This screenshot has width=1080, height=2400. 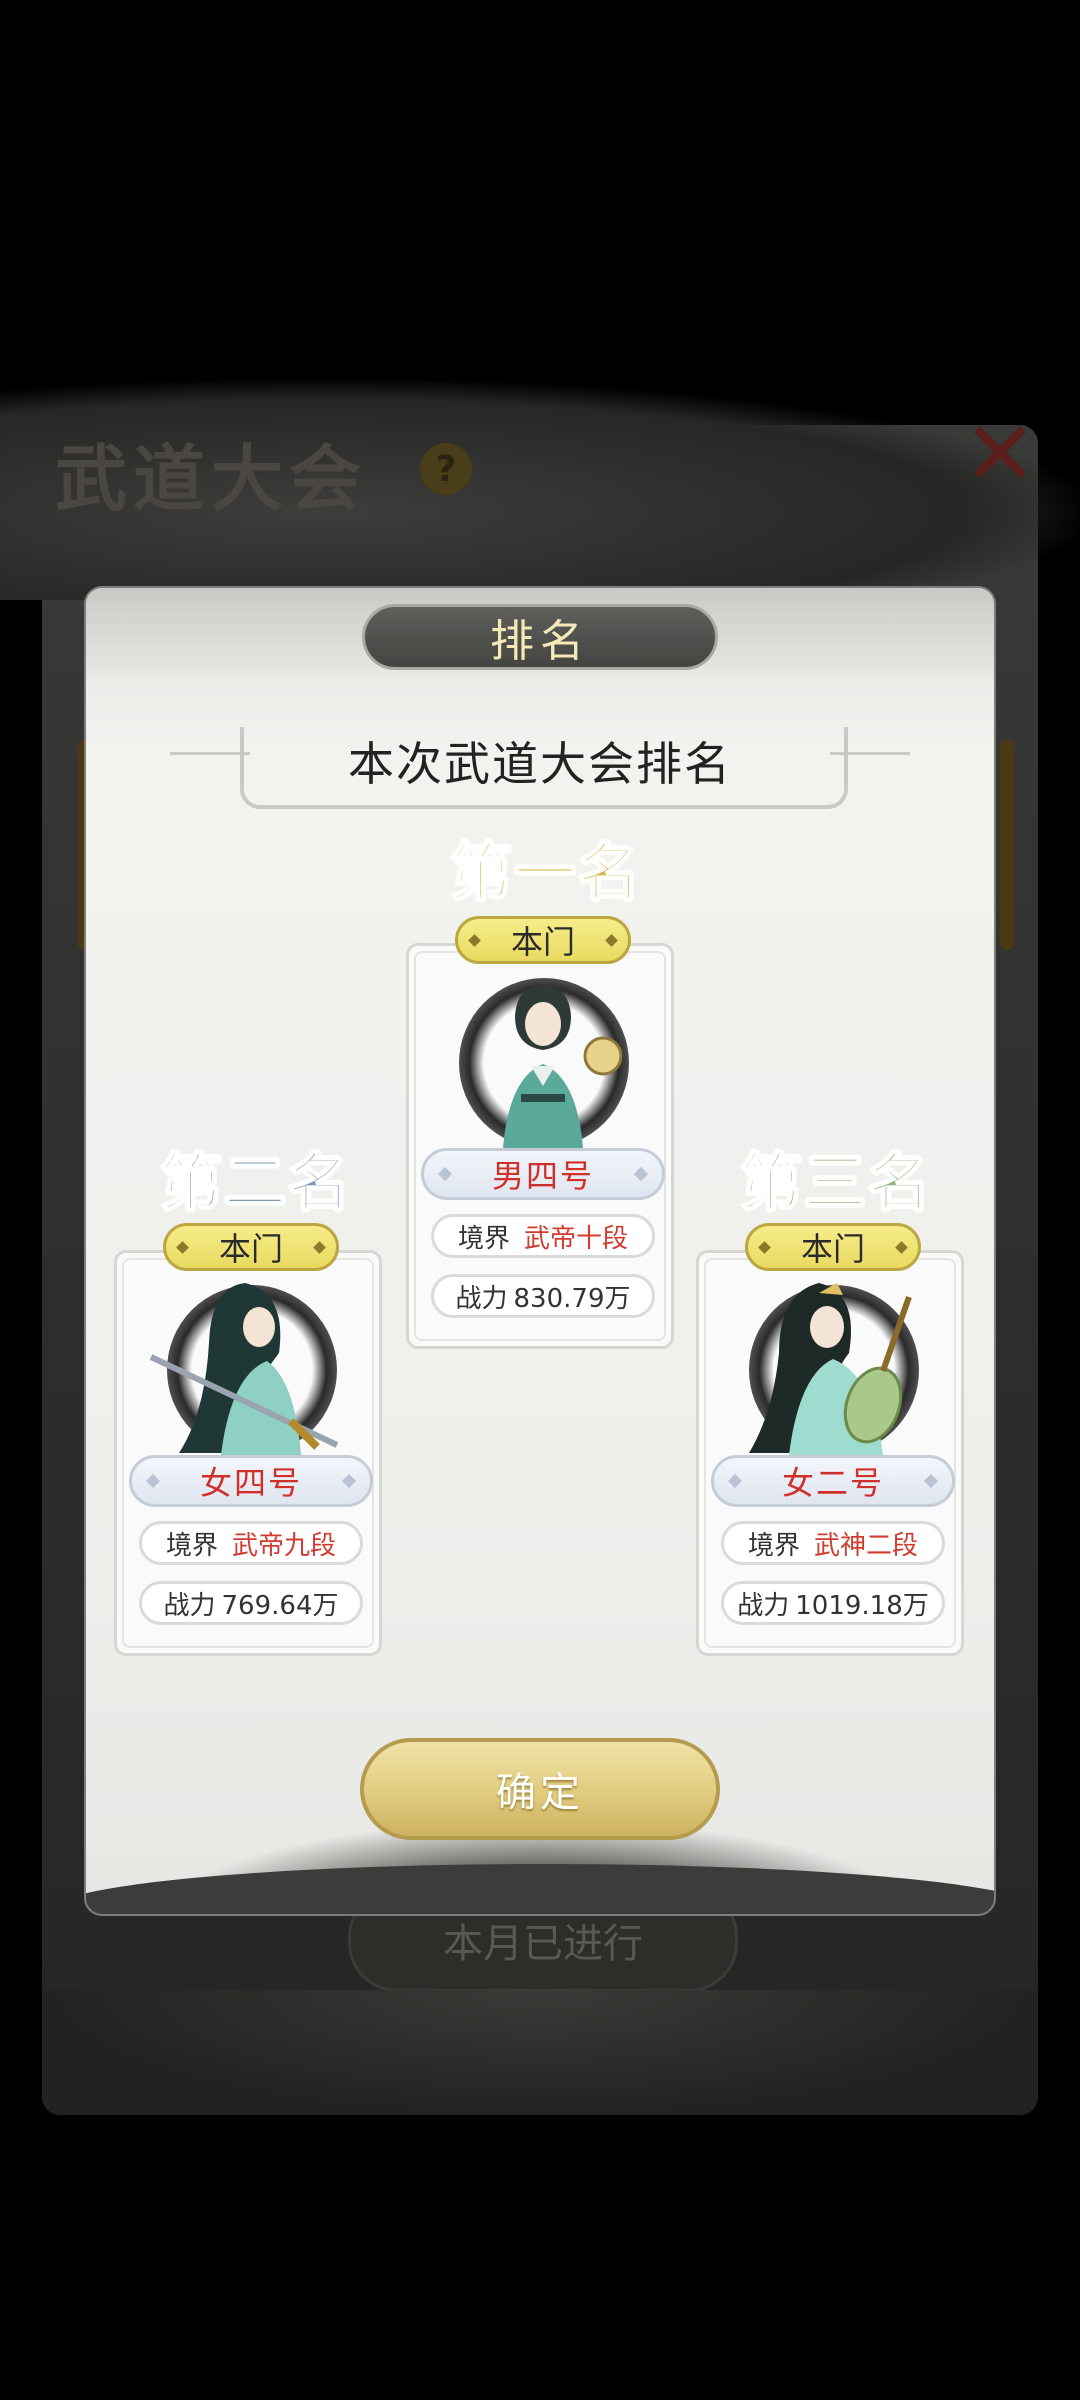 What do you see at coordinates (284, 1545) in the screenshot?
I see `realm-value: 武帝九段` at bounding box center [284, 1545].